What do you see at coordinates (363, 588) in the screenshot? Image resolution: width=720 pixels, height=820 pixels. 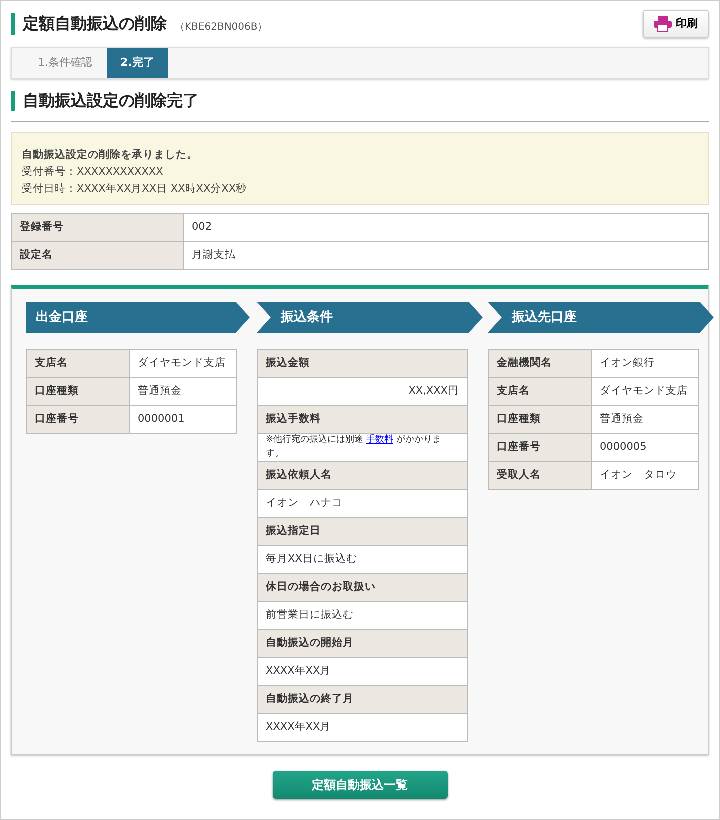 I see `field-label: 休日の場合のお取扱い` at bounding box center [363, 588].